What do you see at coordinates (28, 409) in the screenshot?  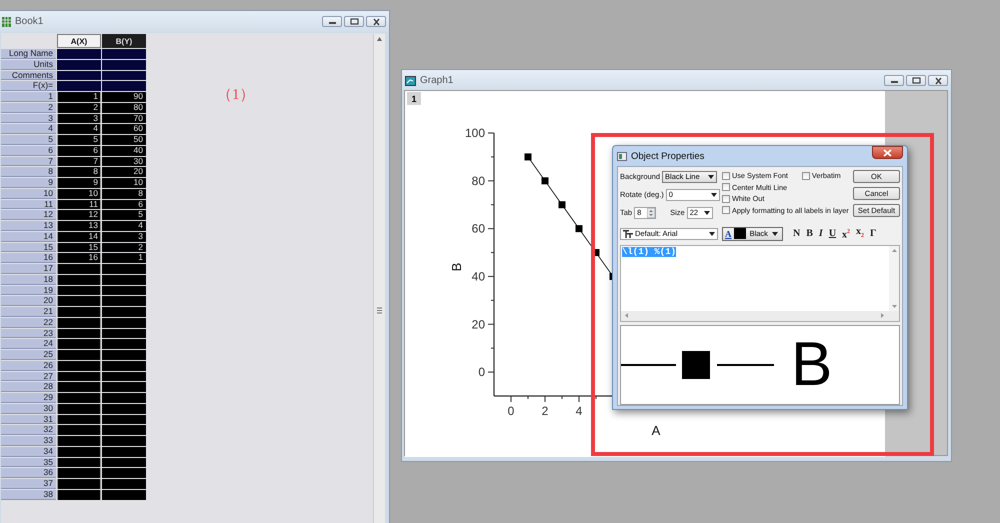 I see `row-header: 30` at bounding box center [28, 409].